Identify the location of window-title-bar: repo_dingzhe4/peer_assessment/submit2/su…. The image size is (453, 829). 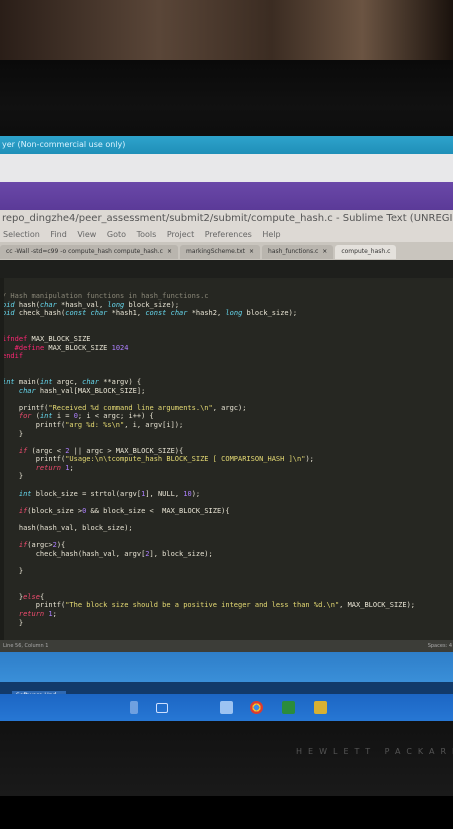
(226, 219).